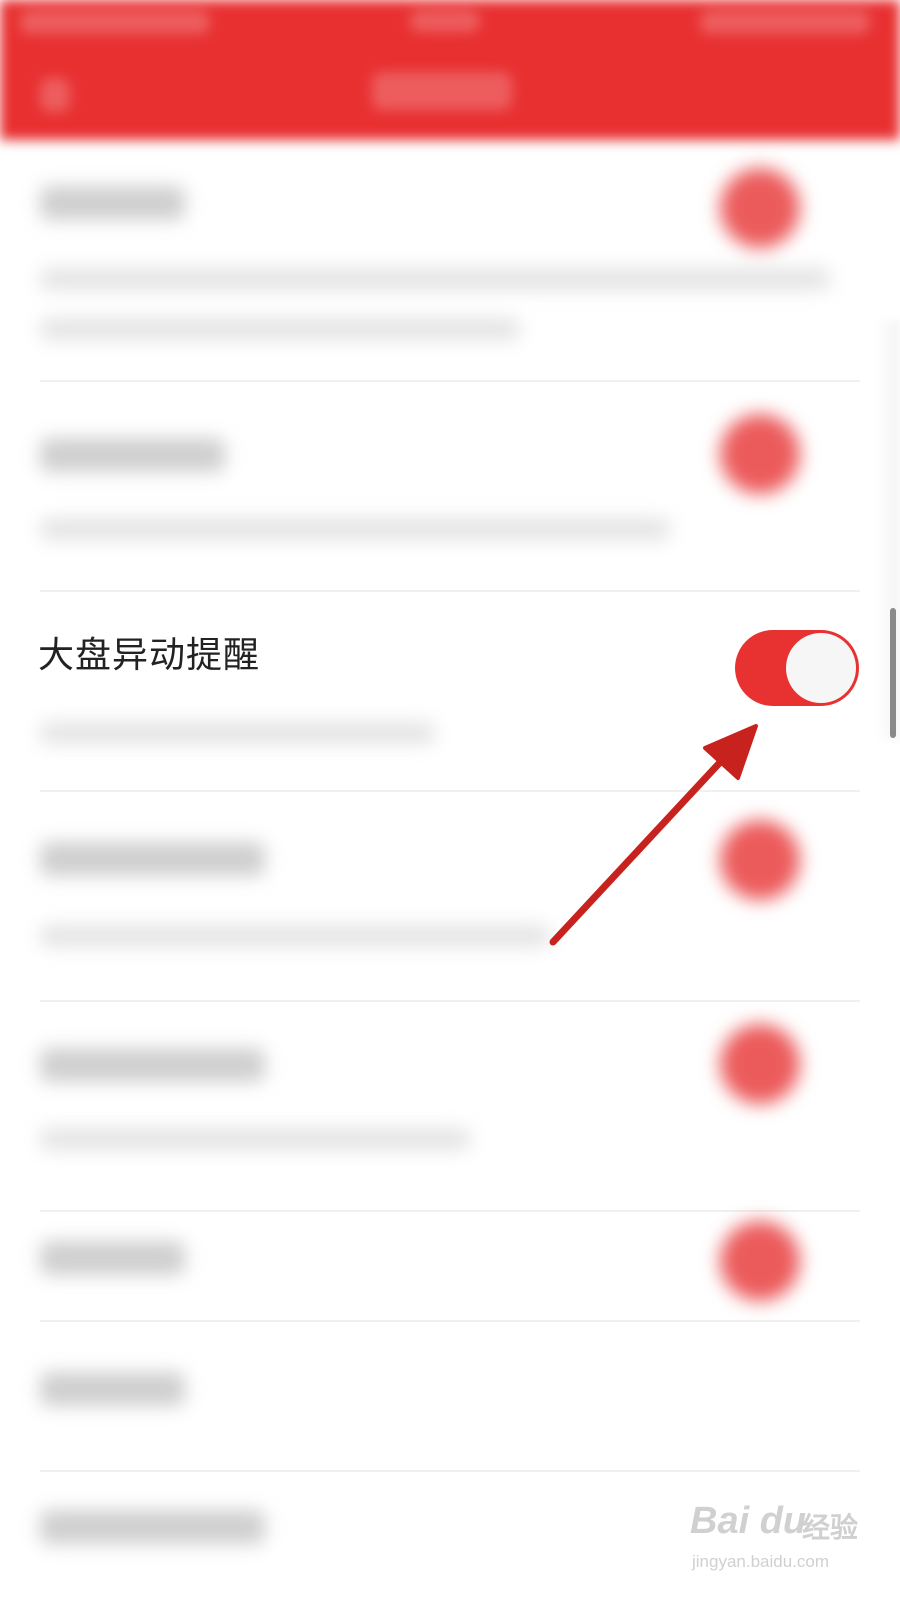 Image resolution: width=900 pixels, height=1600 pixels. Describe the element at coordinates (790, 1545) in the screenshot. I see `baidu-watermark: Bai du 经验 jingyan.baidu.com` at that location.